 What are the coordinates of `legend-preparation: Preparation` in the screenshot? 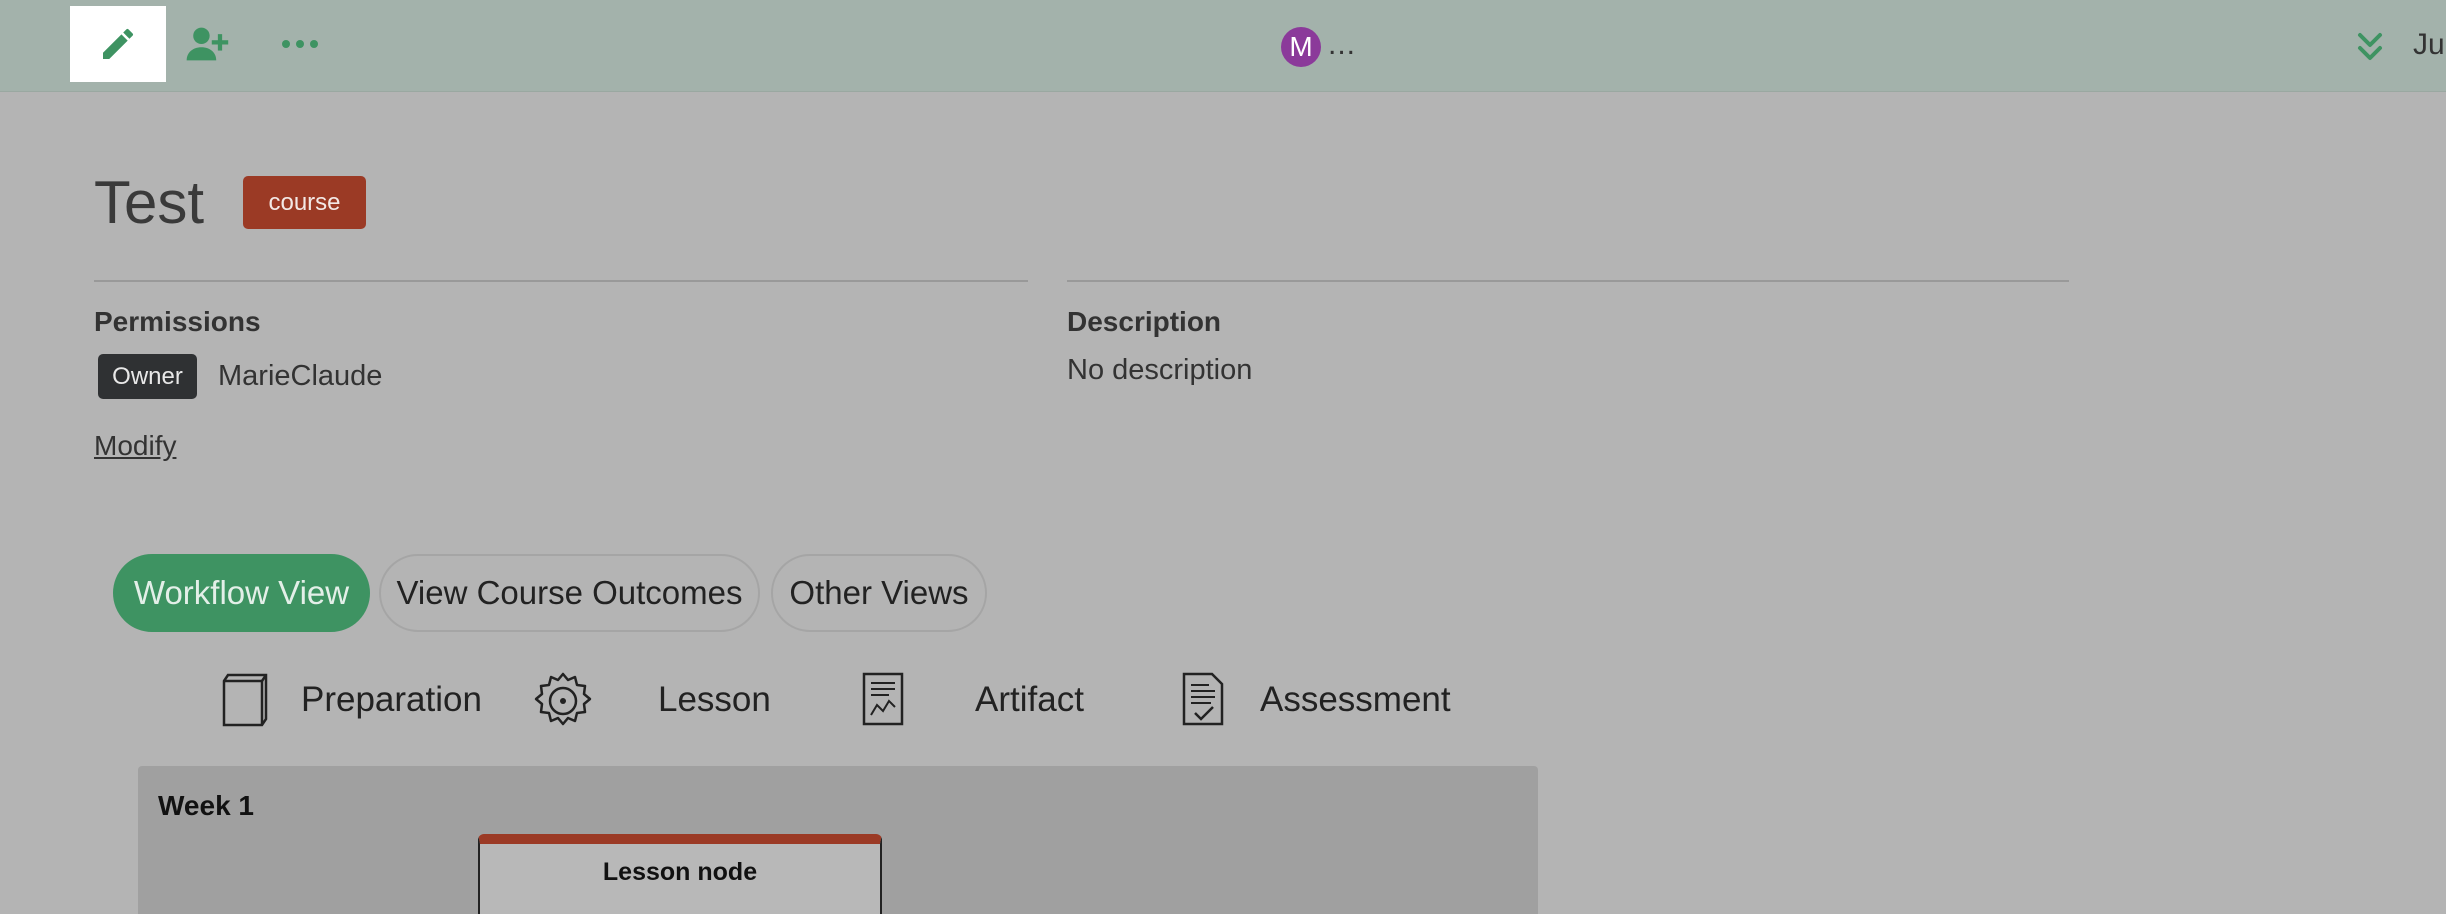 It's located at (391, 699).